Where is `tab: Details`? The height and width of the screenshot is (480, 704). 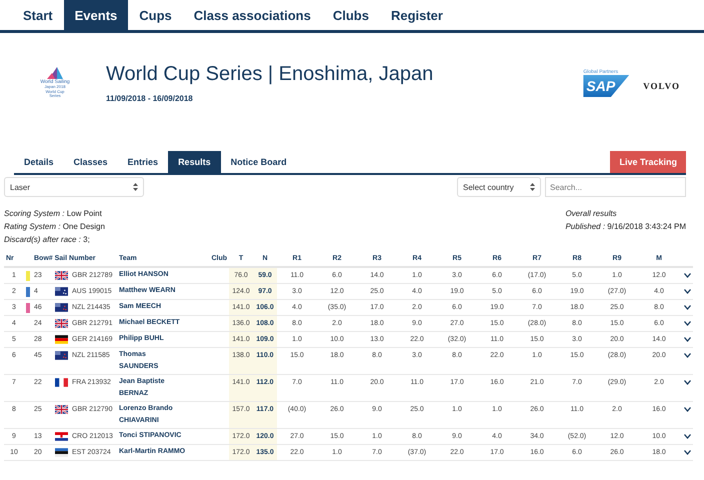
tab: Details is located at coordinates (39, 162).